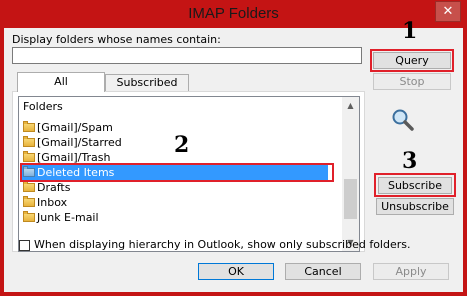 Image resolution: width=467 pixels, height=296 pixels. What do you see at coordinates (43, 106) in the screenshot?
I see `list-header: Folders` at bounding box center [43, 106].